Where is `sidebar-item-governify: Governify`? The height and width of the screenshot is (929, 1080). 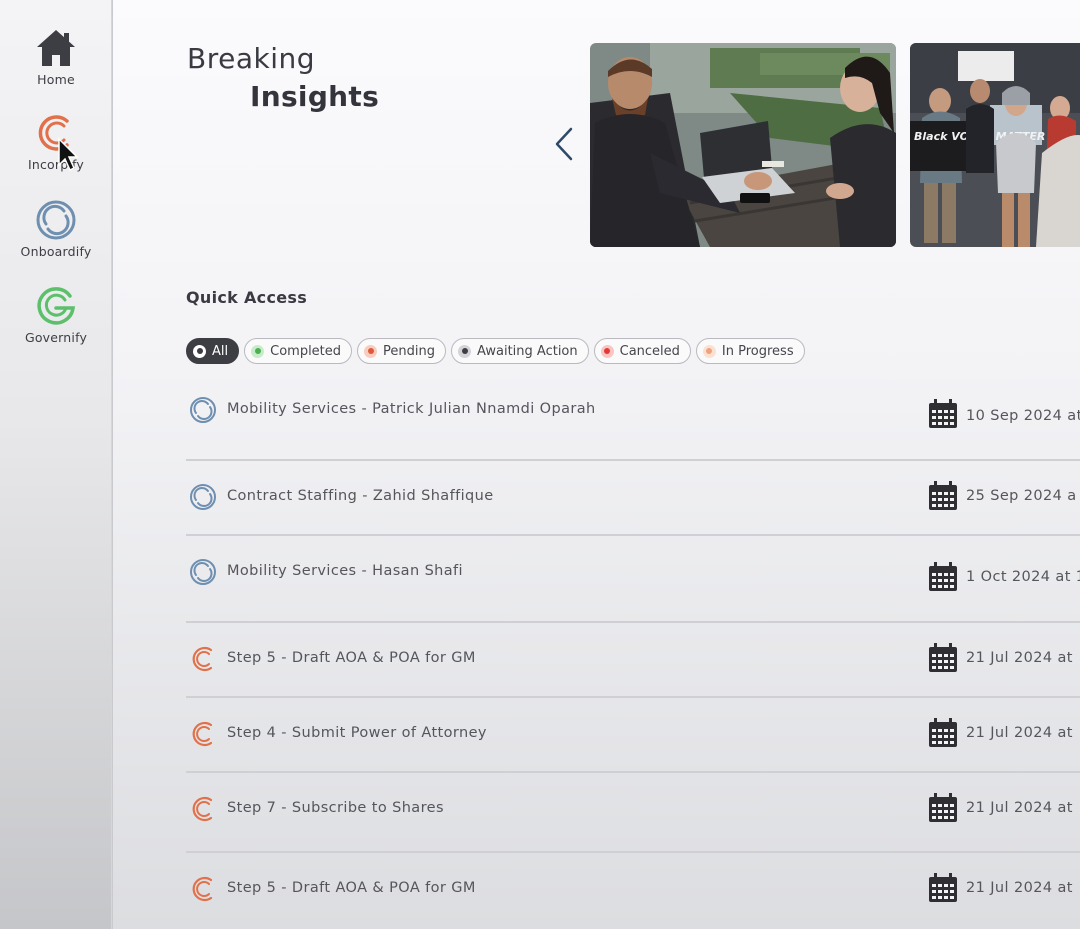 sidebar-item-governify: Governify is located at coordinates (56, 314).